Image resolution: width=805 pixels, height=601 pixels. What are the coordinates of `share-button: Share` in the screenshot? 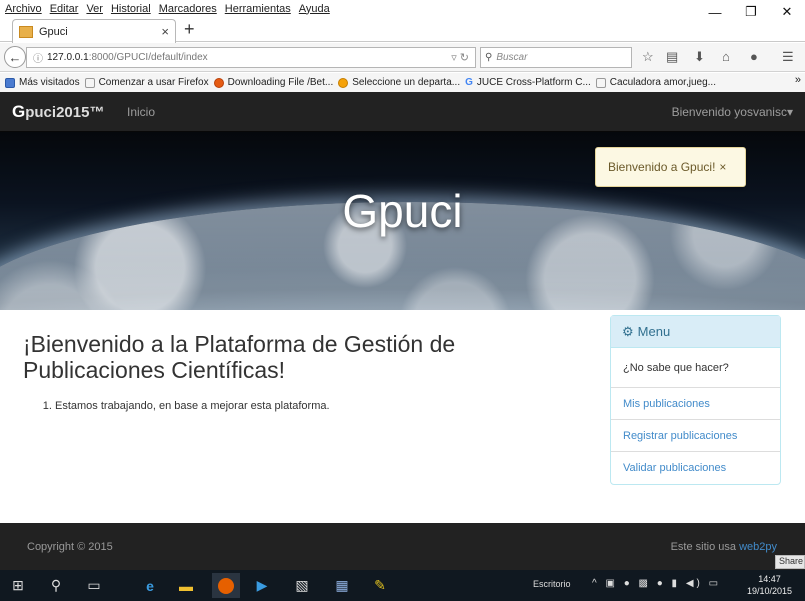 It's located at (790, 562).